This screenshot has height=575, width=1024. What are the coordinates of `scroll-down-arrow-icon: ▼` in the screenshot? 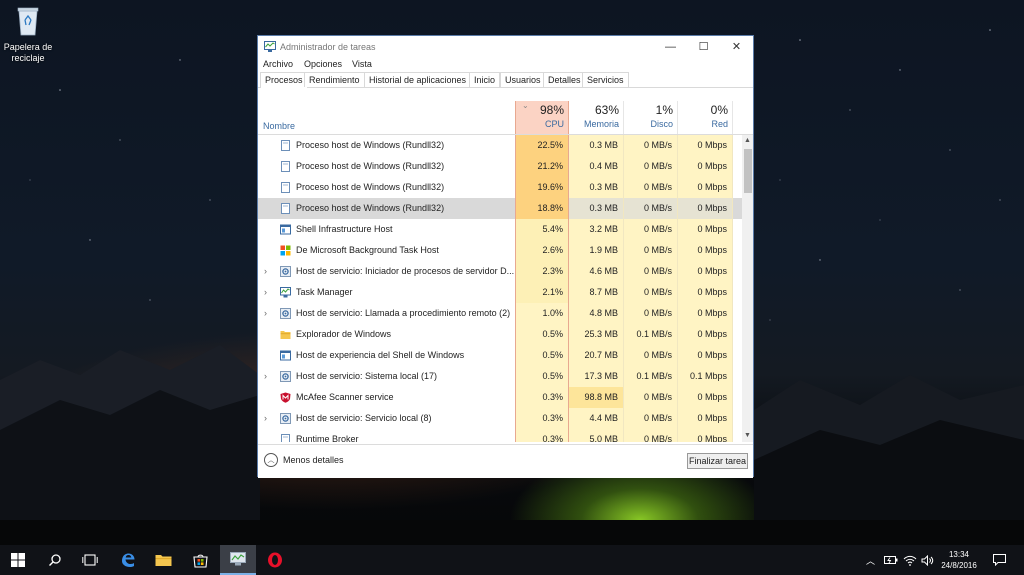 It's located at (747, 435).